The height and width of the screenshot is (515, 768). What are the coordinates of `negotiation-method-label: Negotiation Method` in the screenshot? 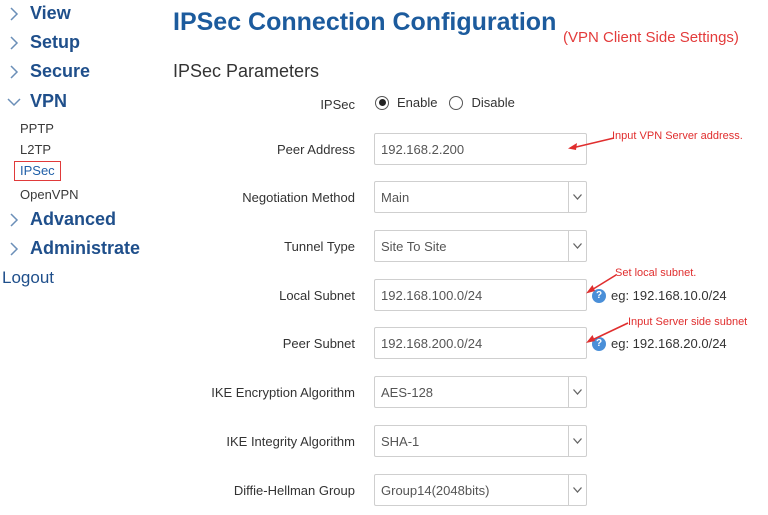 It's located at (298, 197).